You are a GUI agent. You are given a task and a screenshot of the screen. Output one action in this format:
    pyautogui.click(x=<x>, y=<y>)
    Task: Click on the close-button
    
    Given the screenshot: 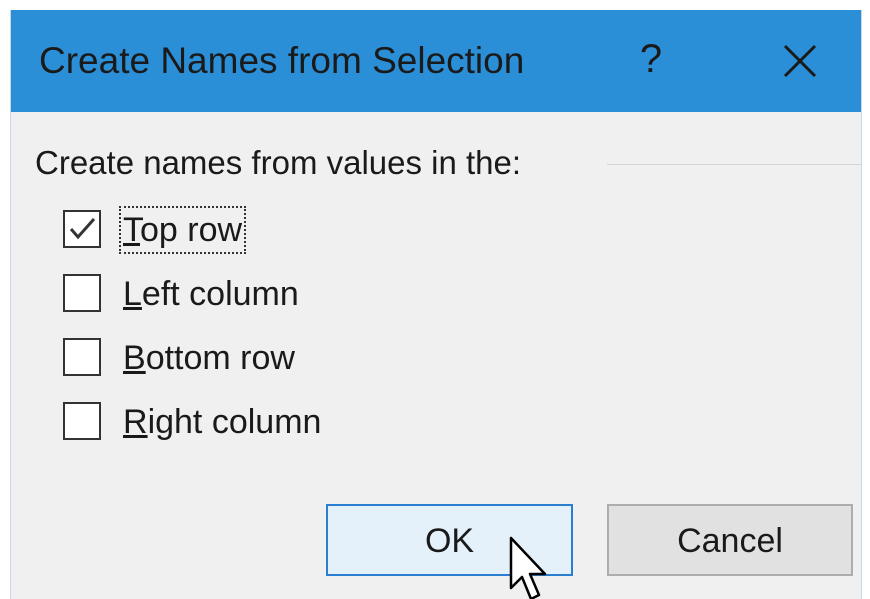 What is the action you would take?
    pyautogui.click(x=800, y=61)
    